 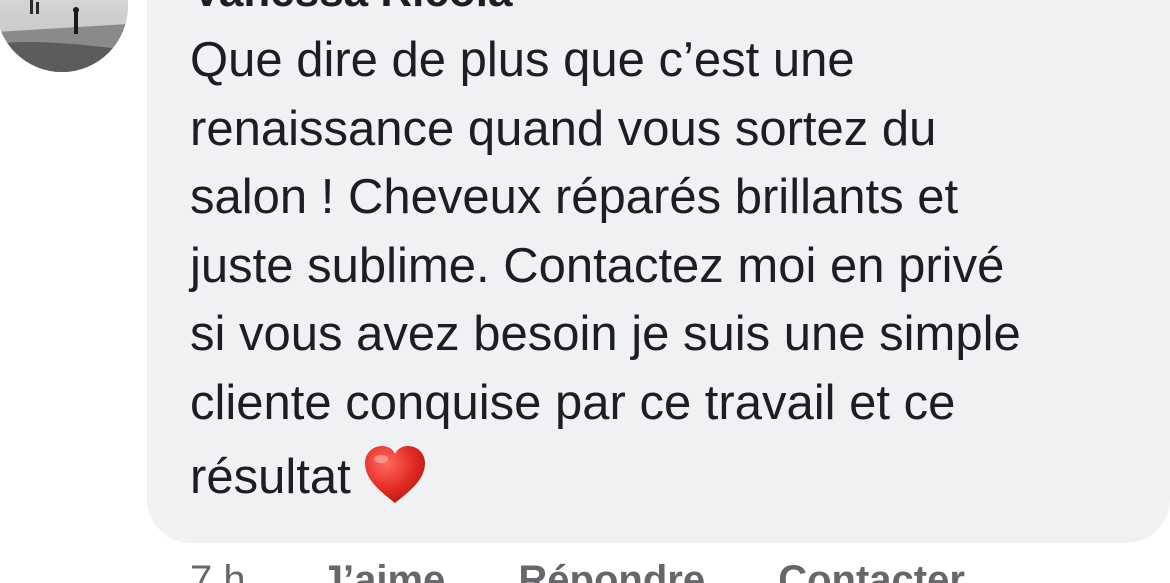 I want to click on comment-line: renaissance quand vous sortez du, so click(x=563, y=128).